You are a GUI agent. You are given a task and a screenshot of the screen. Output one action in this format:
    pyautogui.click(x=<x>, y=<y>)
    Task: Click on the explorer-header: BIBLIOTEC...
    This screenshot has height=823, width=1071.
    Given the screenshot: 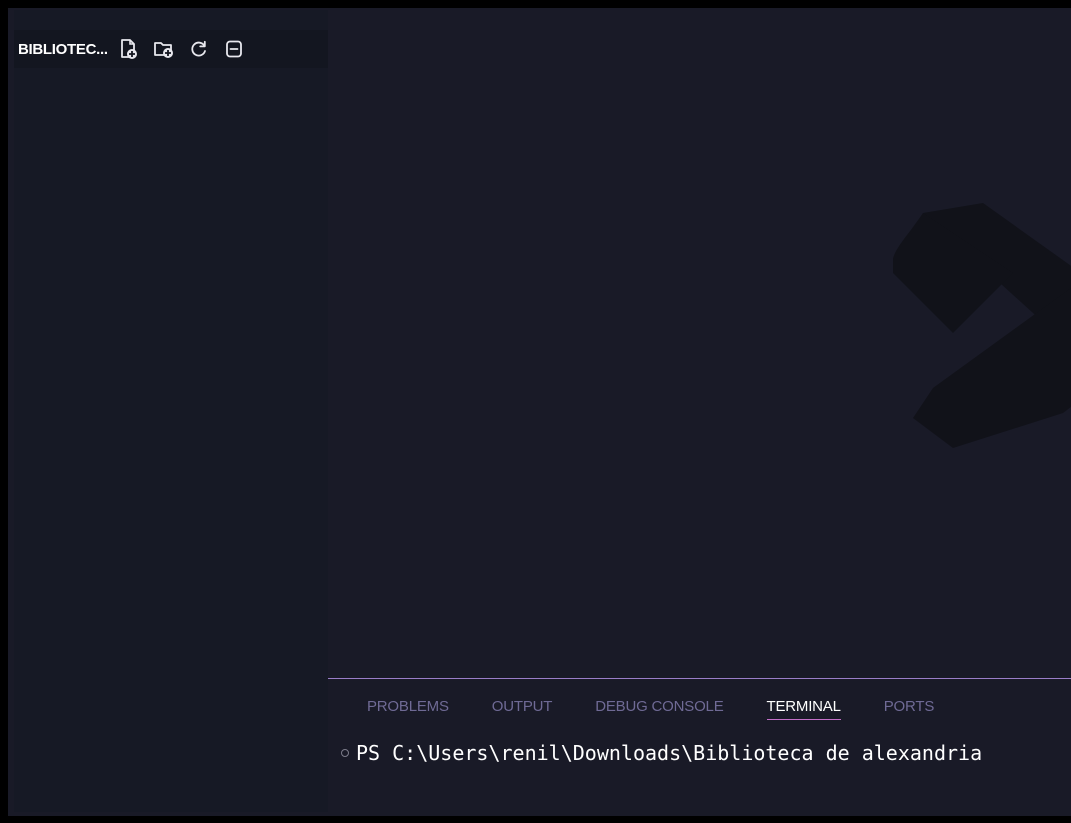 What is the action you would take?
    pyautogui.click(x=171, y=49)
    